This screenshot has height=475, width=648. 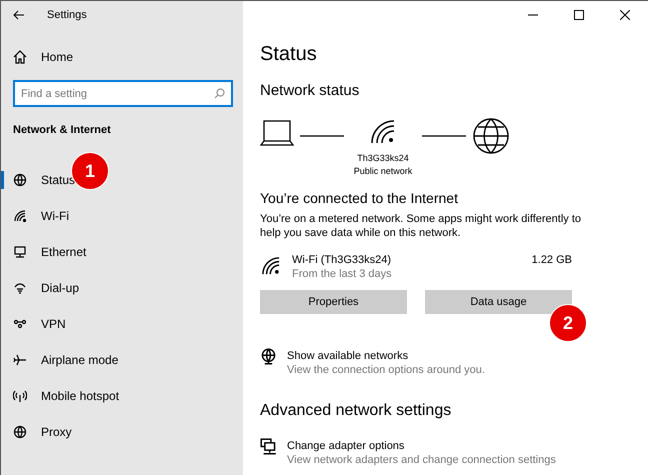 What do you see at coordinates (625, 15) in the screenshot?
I see `close-icon` at bounding box center [625, 15].